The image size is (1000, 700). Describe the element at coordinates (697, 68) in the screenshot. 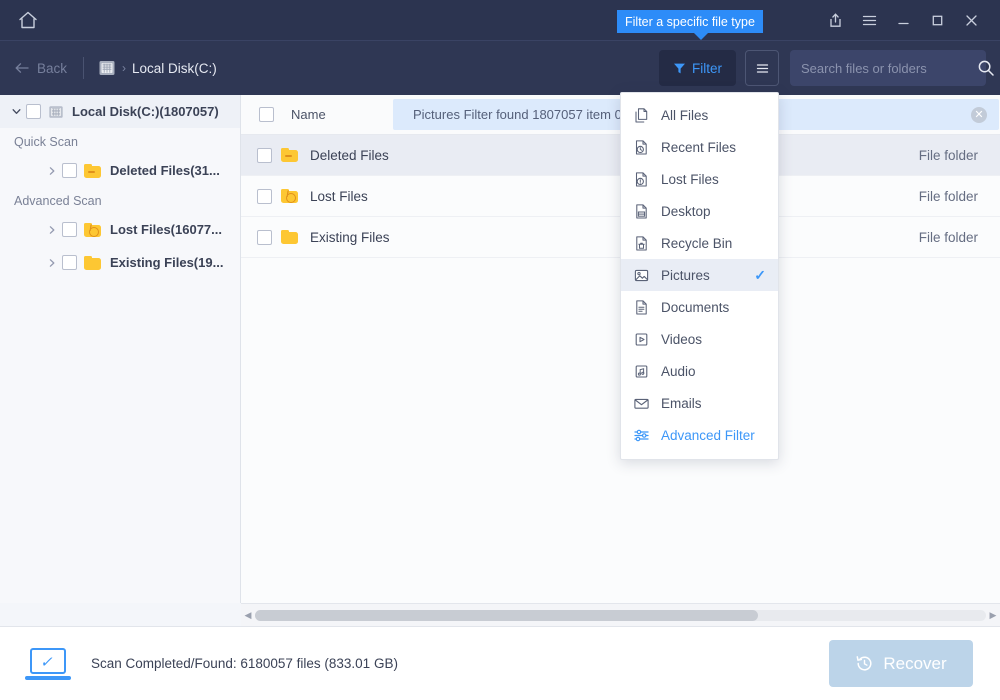

I see `filter-button: Filter` at that location.